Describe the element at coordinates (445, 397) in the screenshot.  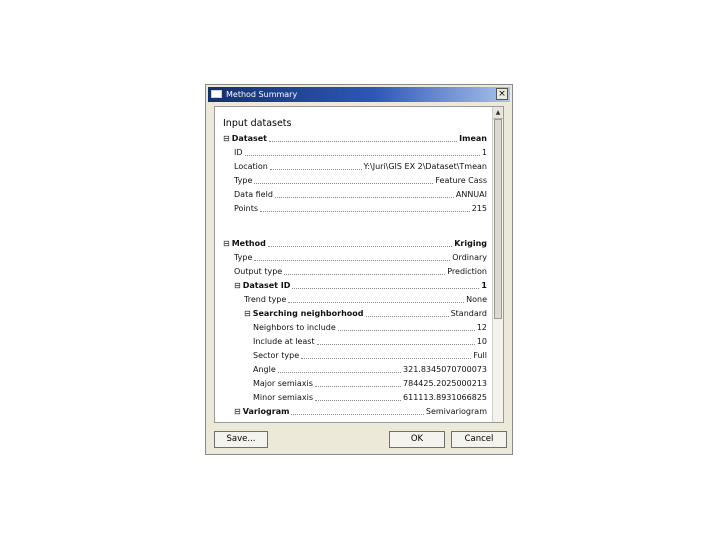
I see `minor-semiaxis-value: 611113.8931066825` at that location.